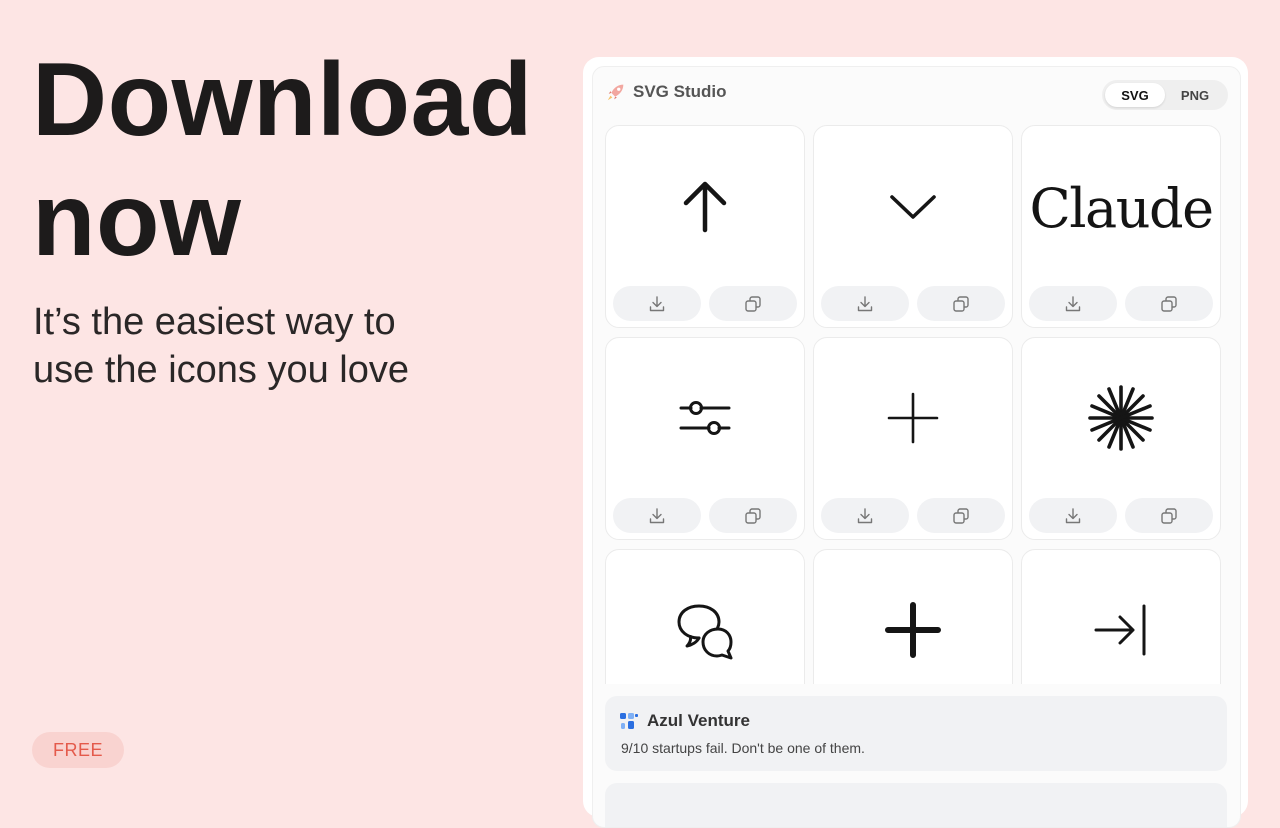 The height and width of the screenshot is (828, 1280). Describe the element at coordinates (913, 630) in the screenshot. I see `plus-bold-icon` at that location.